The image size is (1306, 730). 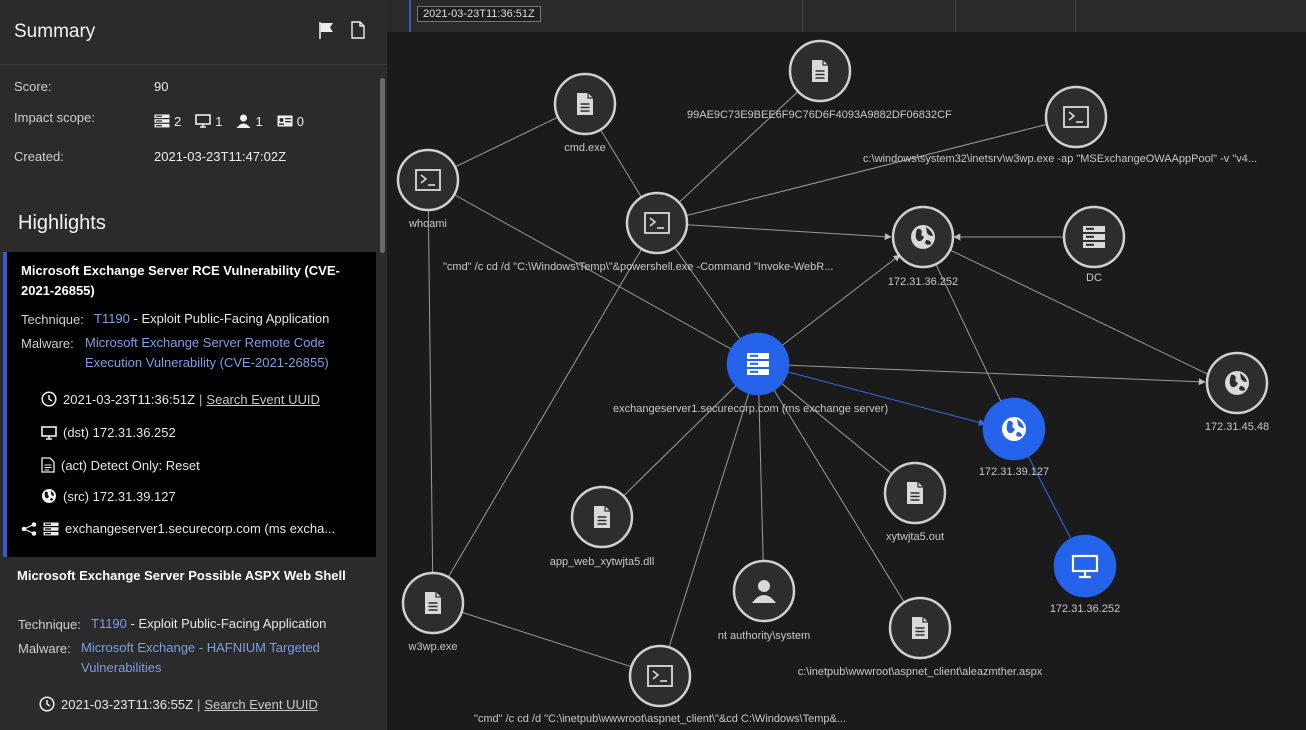 I want to click on event-time: 2021-03-23T11:36:51Z, so click(x=129, y=399).